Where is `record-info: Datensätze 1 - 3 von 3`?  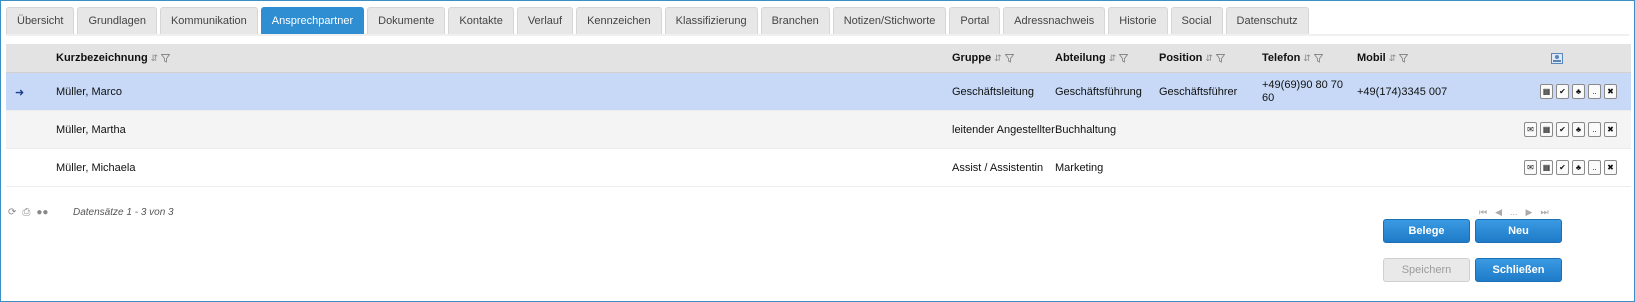
record-info: Datensätze 1 - 3 von 3 is located at coordinates (123, 212).